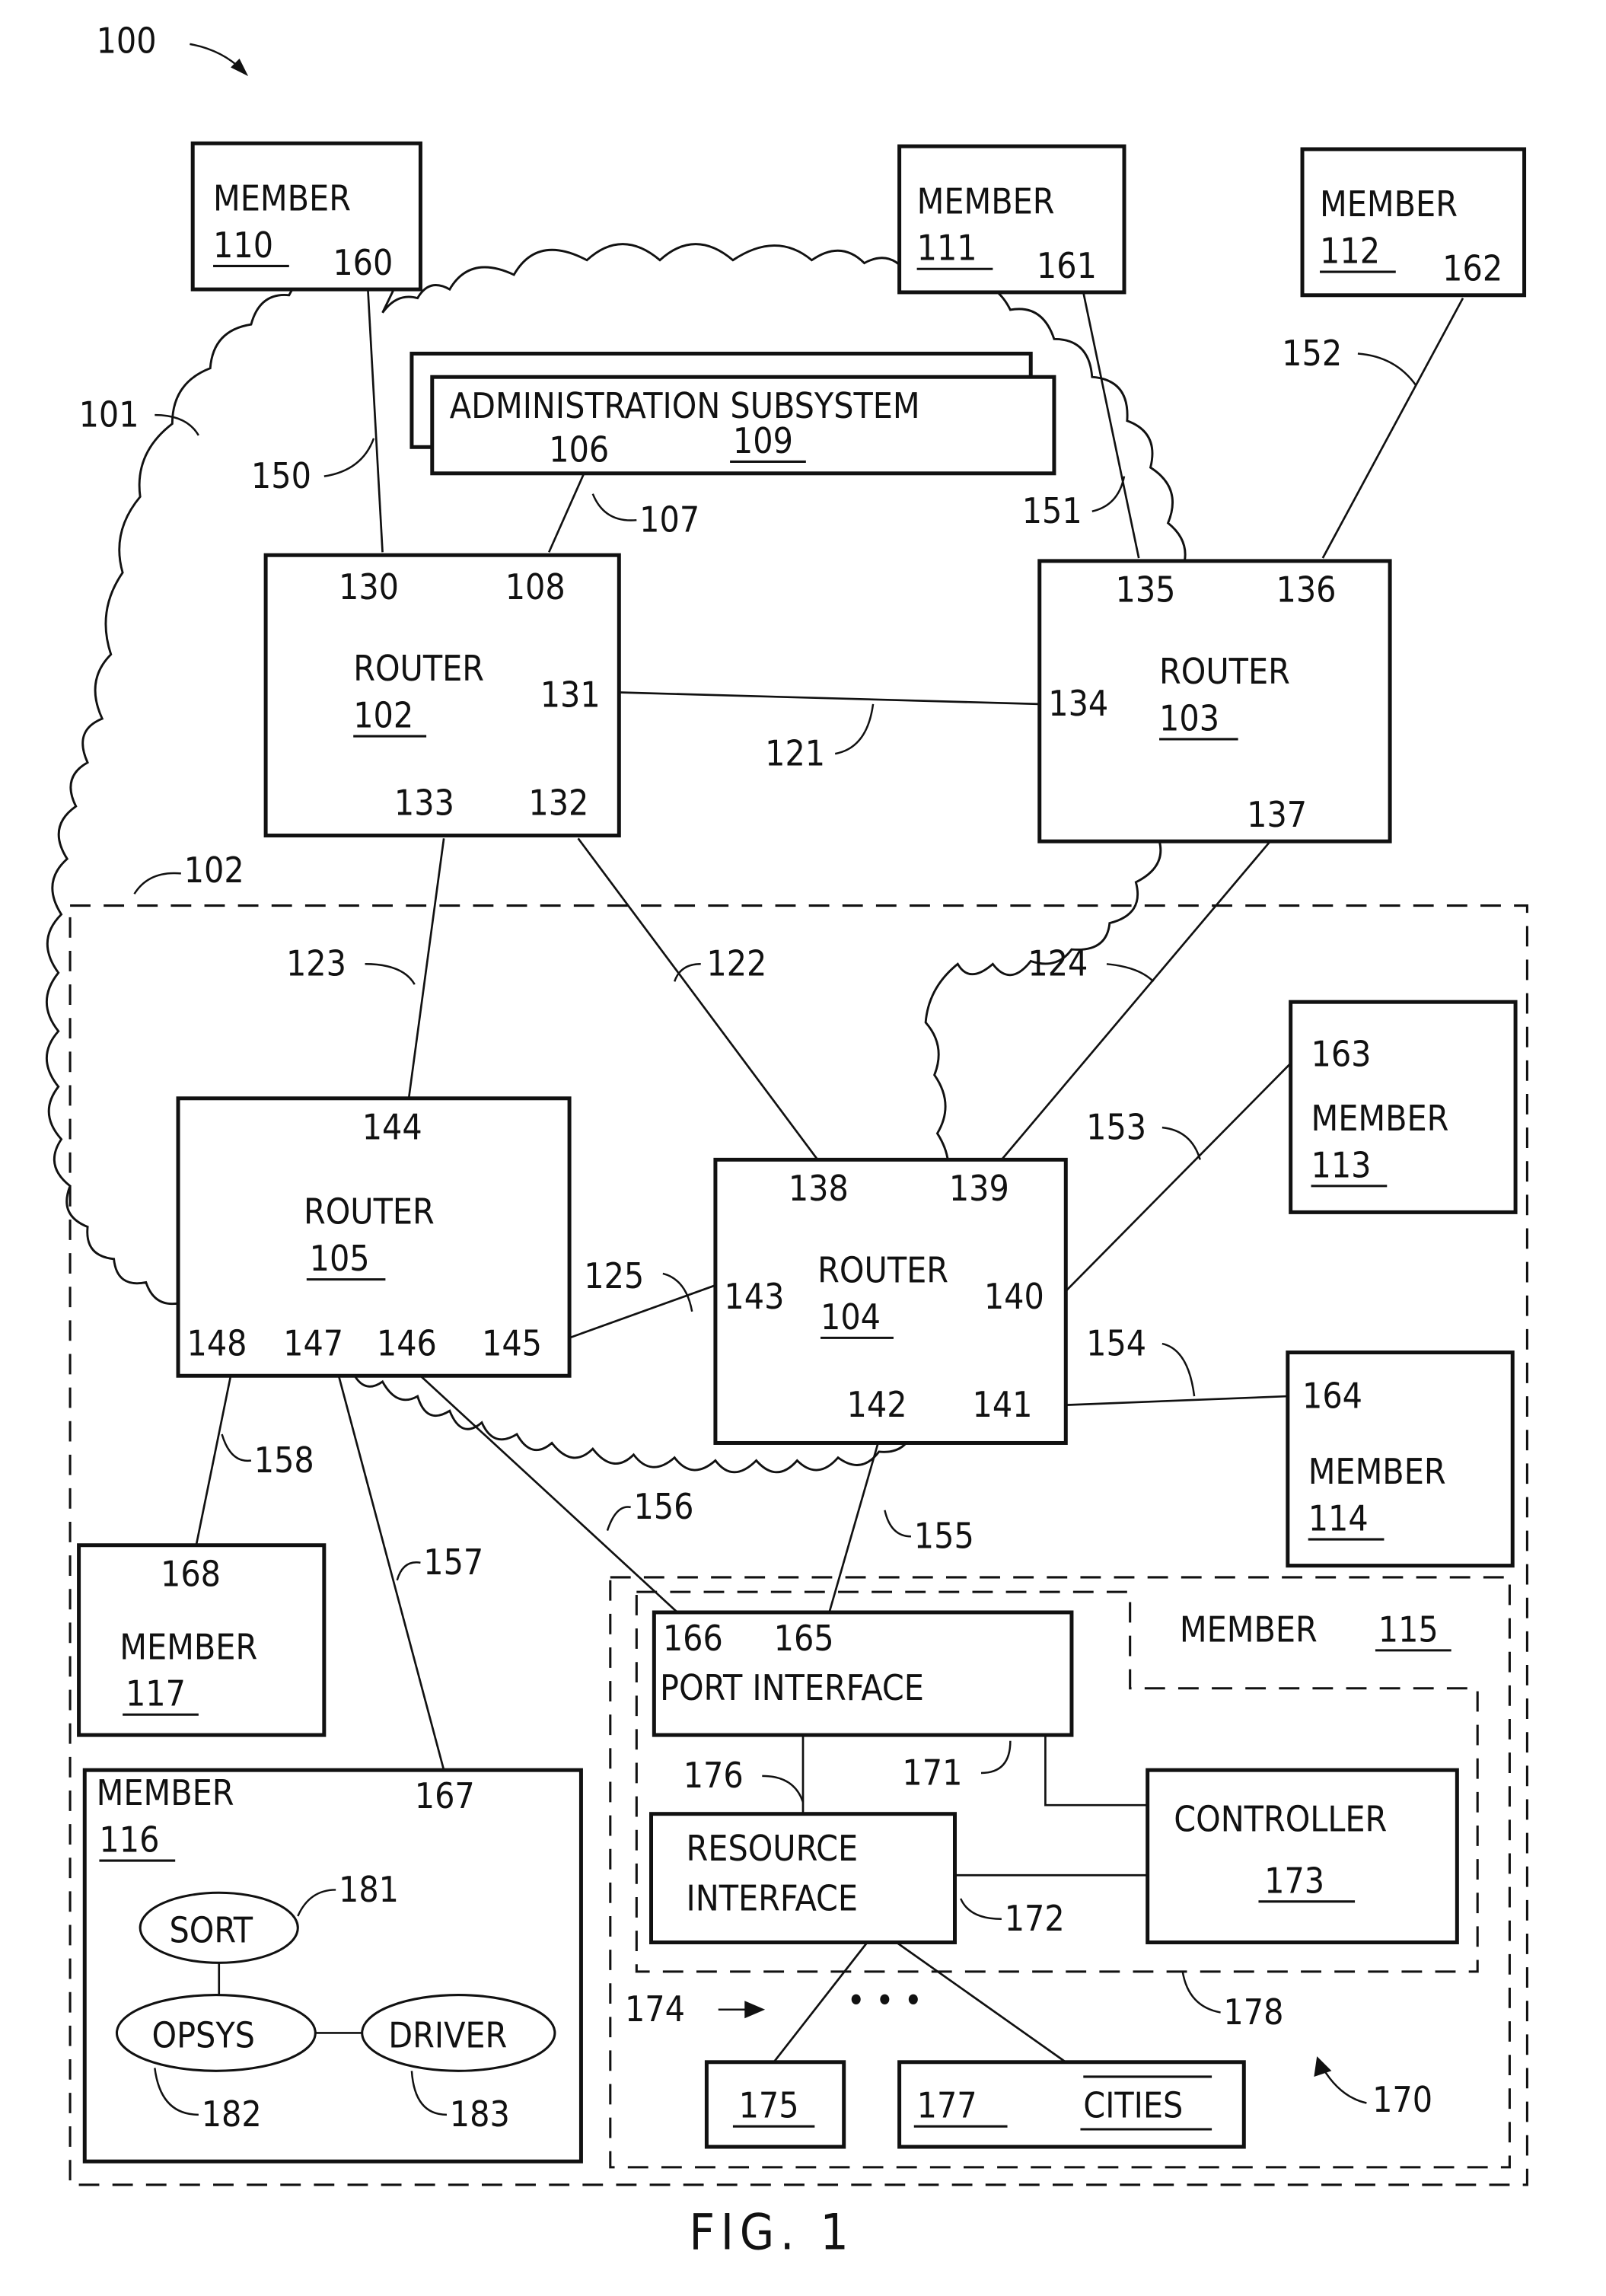 Image resolution: width=1606 pixels, height=2296 pixels. Describe the element at coordinates (129, 1840) in the screenshot. I see `svg-text: 116` at that location.